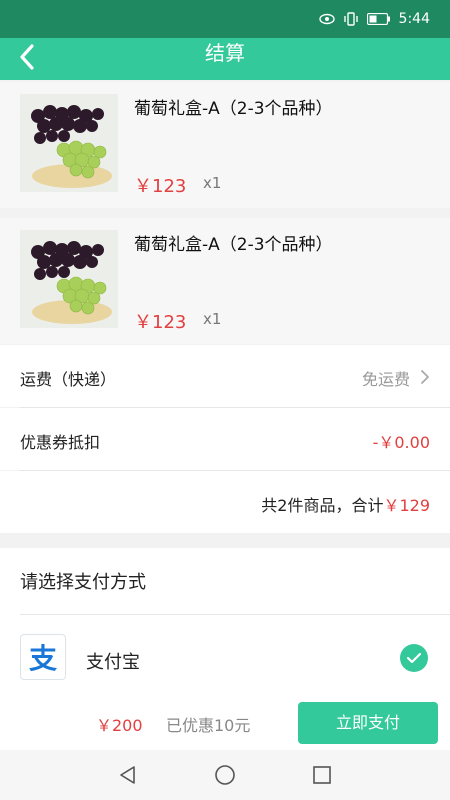 The height and width of the screenshot is (800, 450). What do you see at coordinates (113, 661) in the screenshot?
I see `payment-method-name: 支付宝` at bounding box center [113, 661].